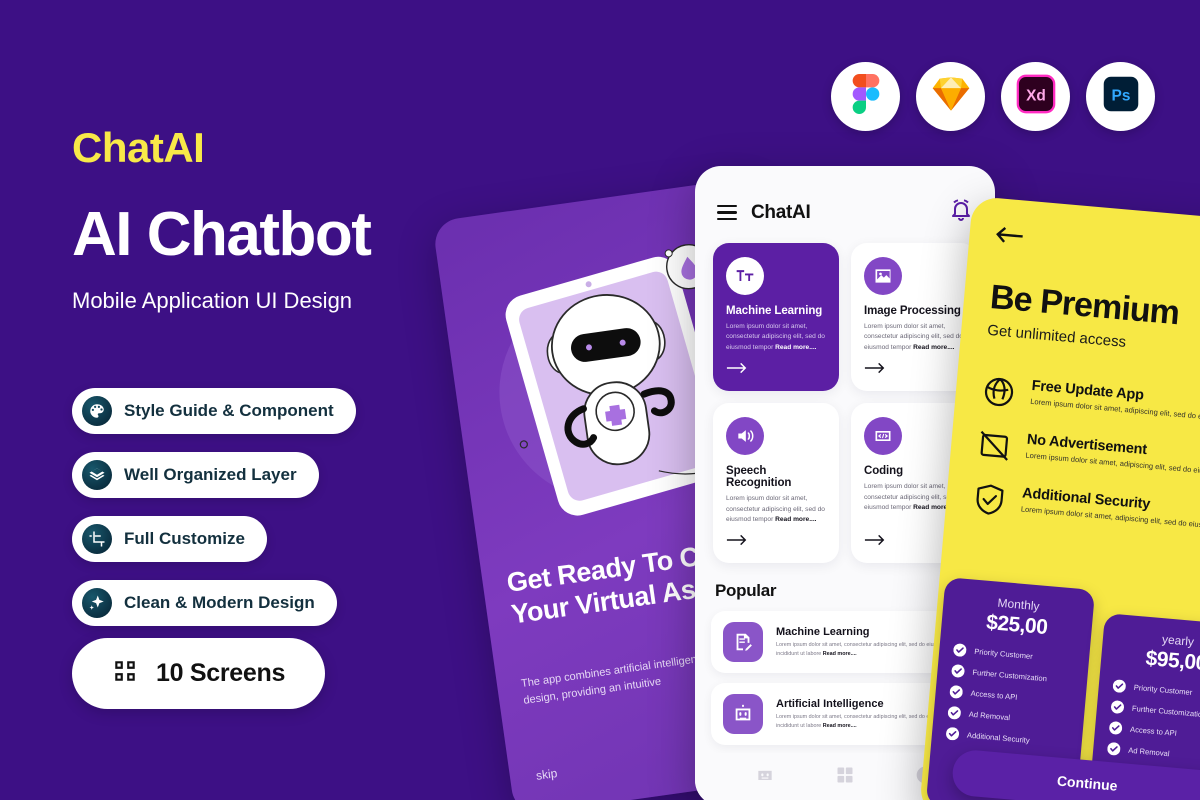  What do you see at coordinates (743, 714) in the screenshot?
I see `robot-icon` at bounding box center [743, 714].